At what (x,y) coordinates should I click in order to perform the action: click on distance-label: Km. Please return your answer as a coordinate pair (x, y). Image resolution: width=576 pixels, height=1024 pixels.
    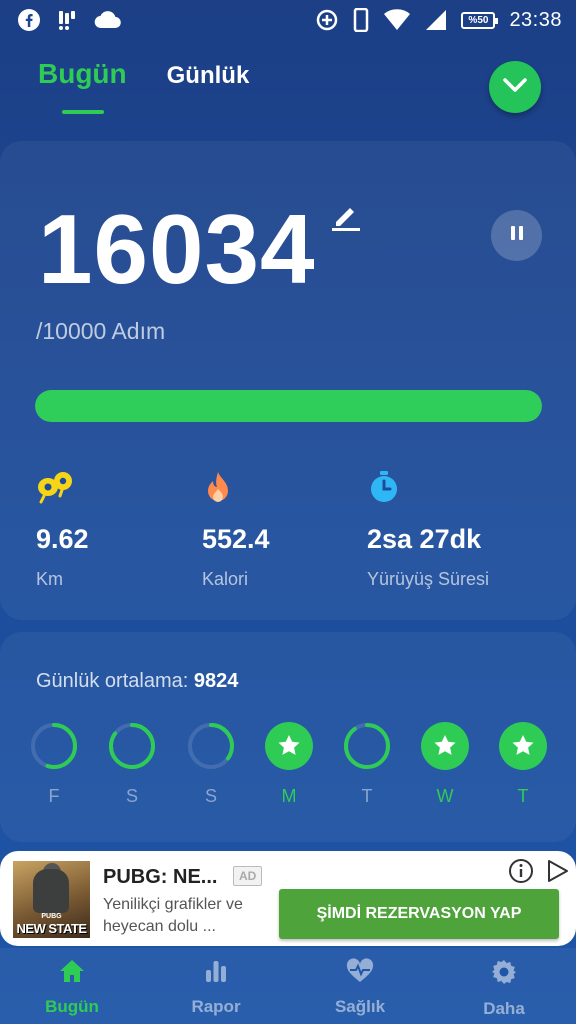
    Looking at the image, I should click on (49, 579).